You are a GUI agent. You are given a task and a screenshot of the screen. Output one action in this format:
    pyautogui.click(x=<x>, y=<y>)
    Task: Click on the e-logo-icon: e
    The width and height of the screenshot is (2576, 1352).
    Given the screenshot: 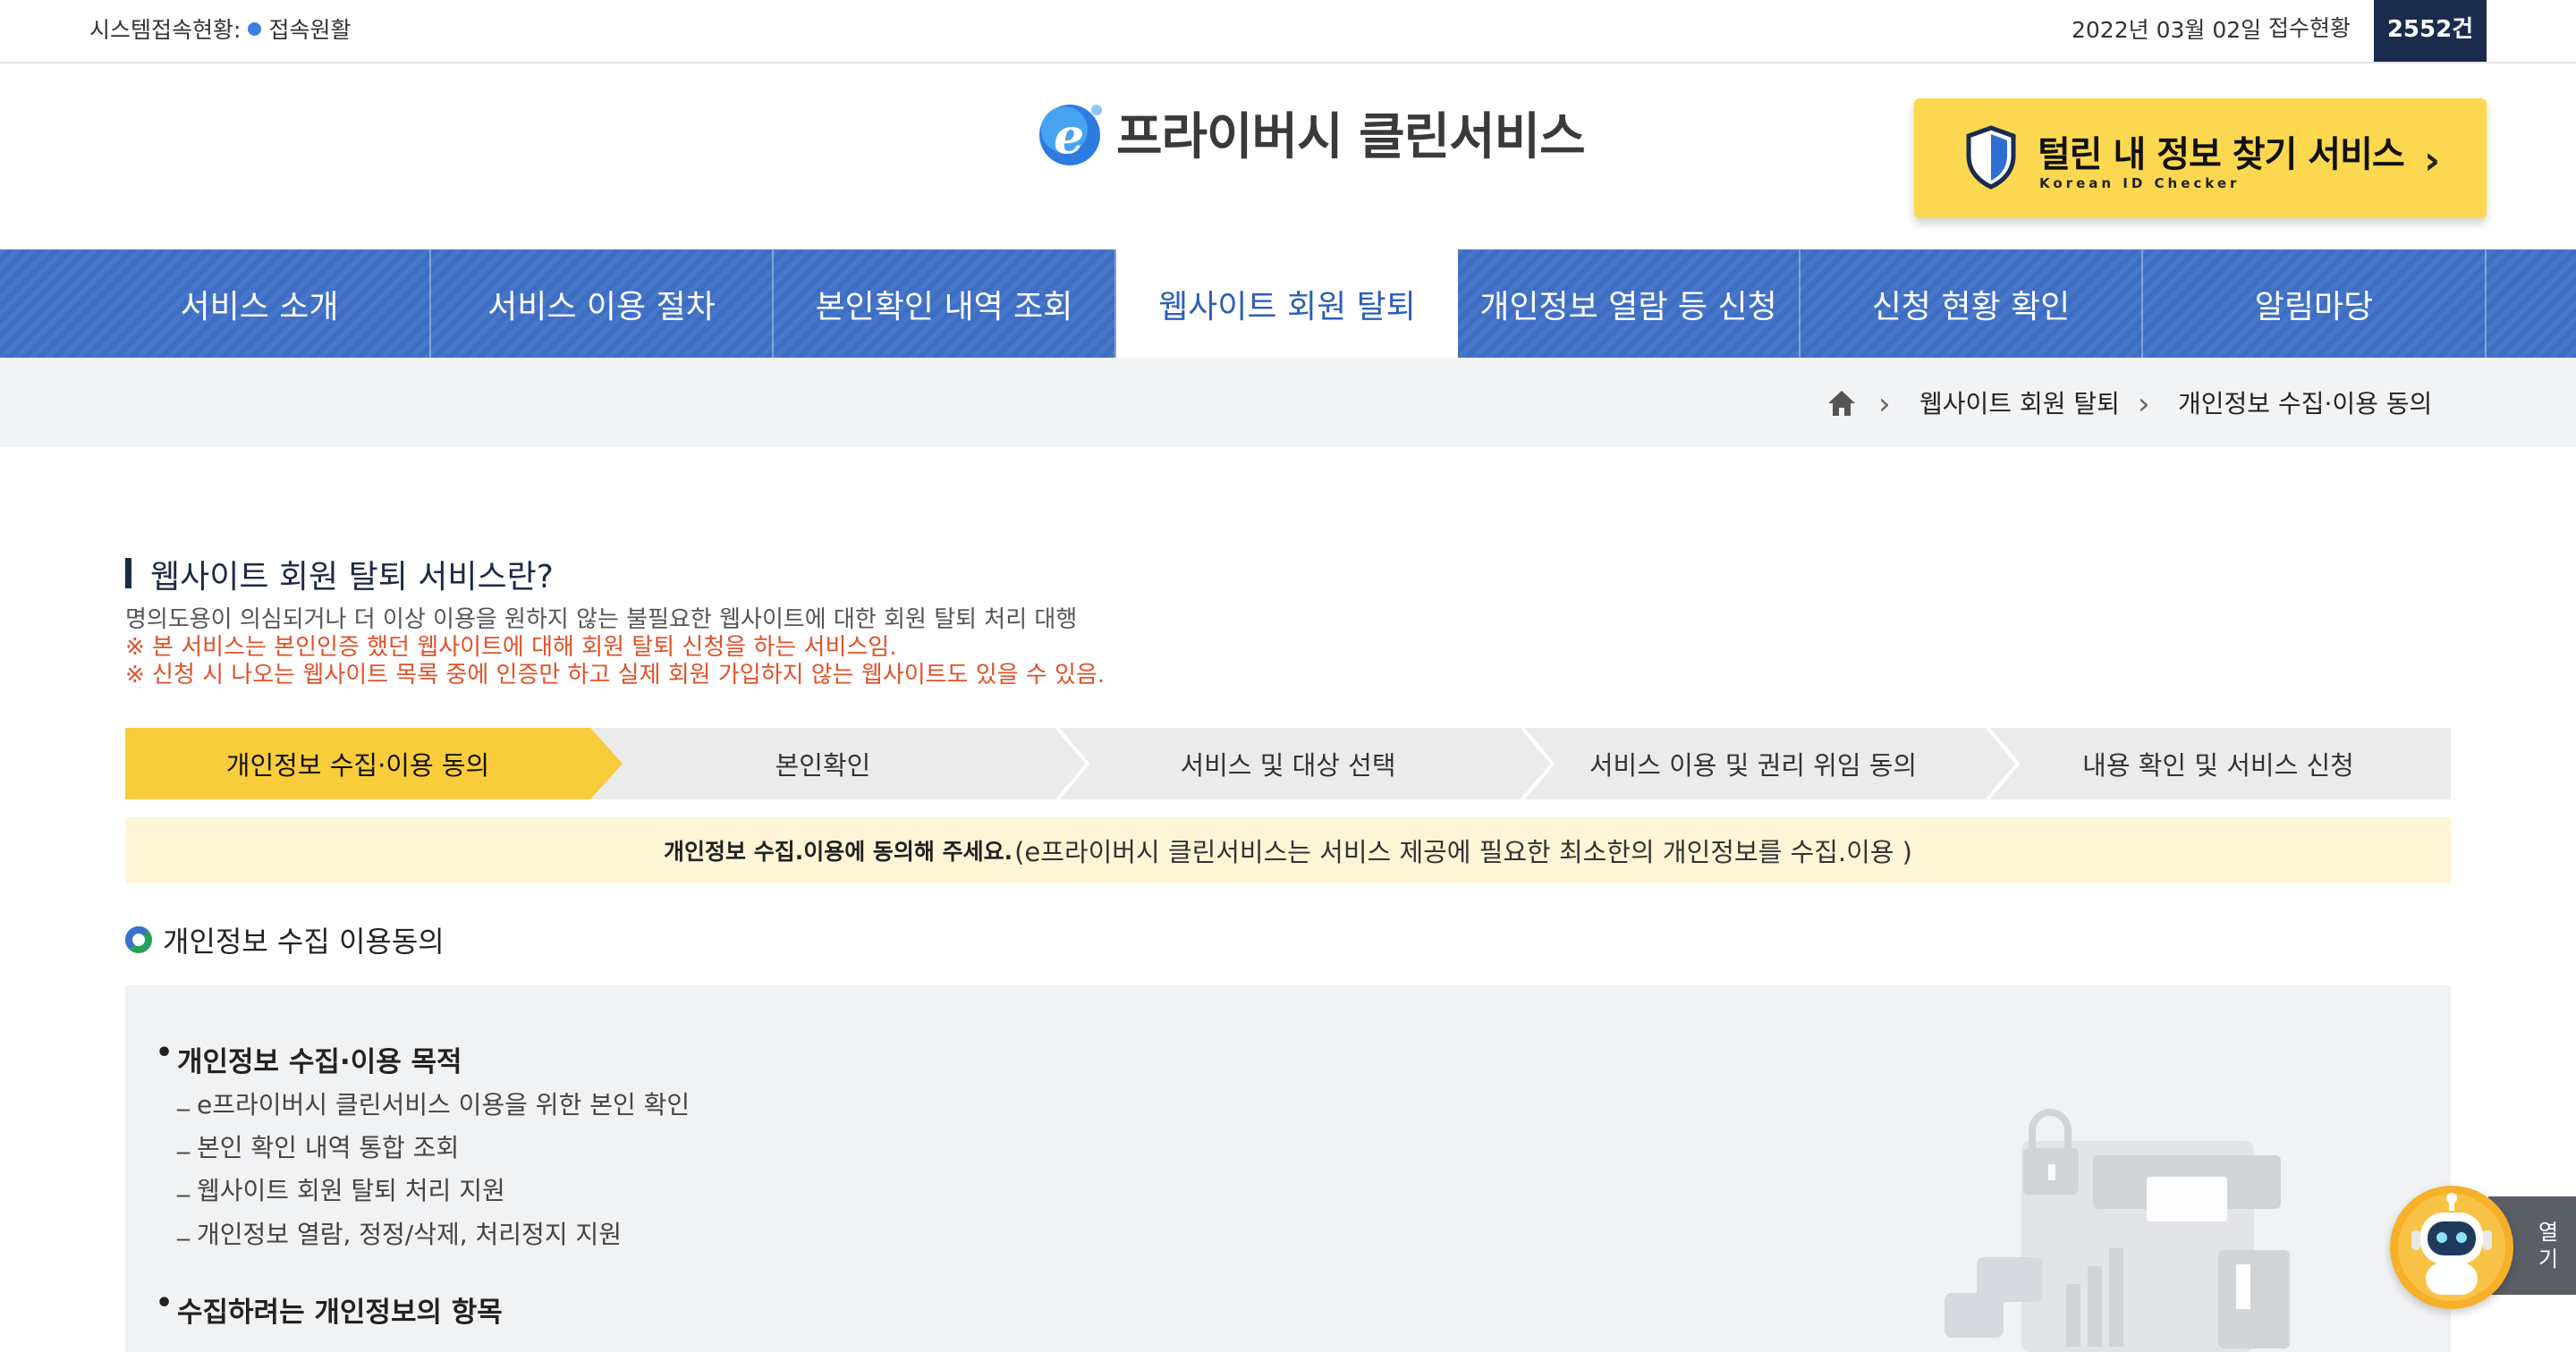 What is the action you would take?
    pyautogui.click(x=1071, y=133)
    